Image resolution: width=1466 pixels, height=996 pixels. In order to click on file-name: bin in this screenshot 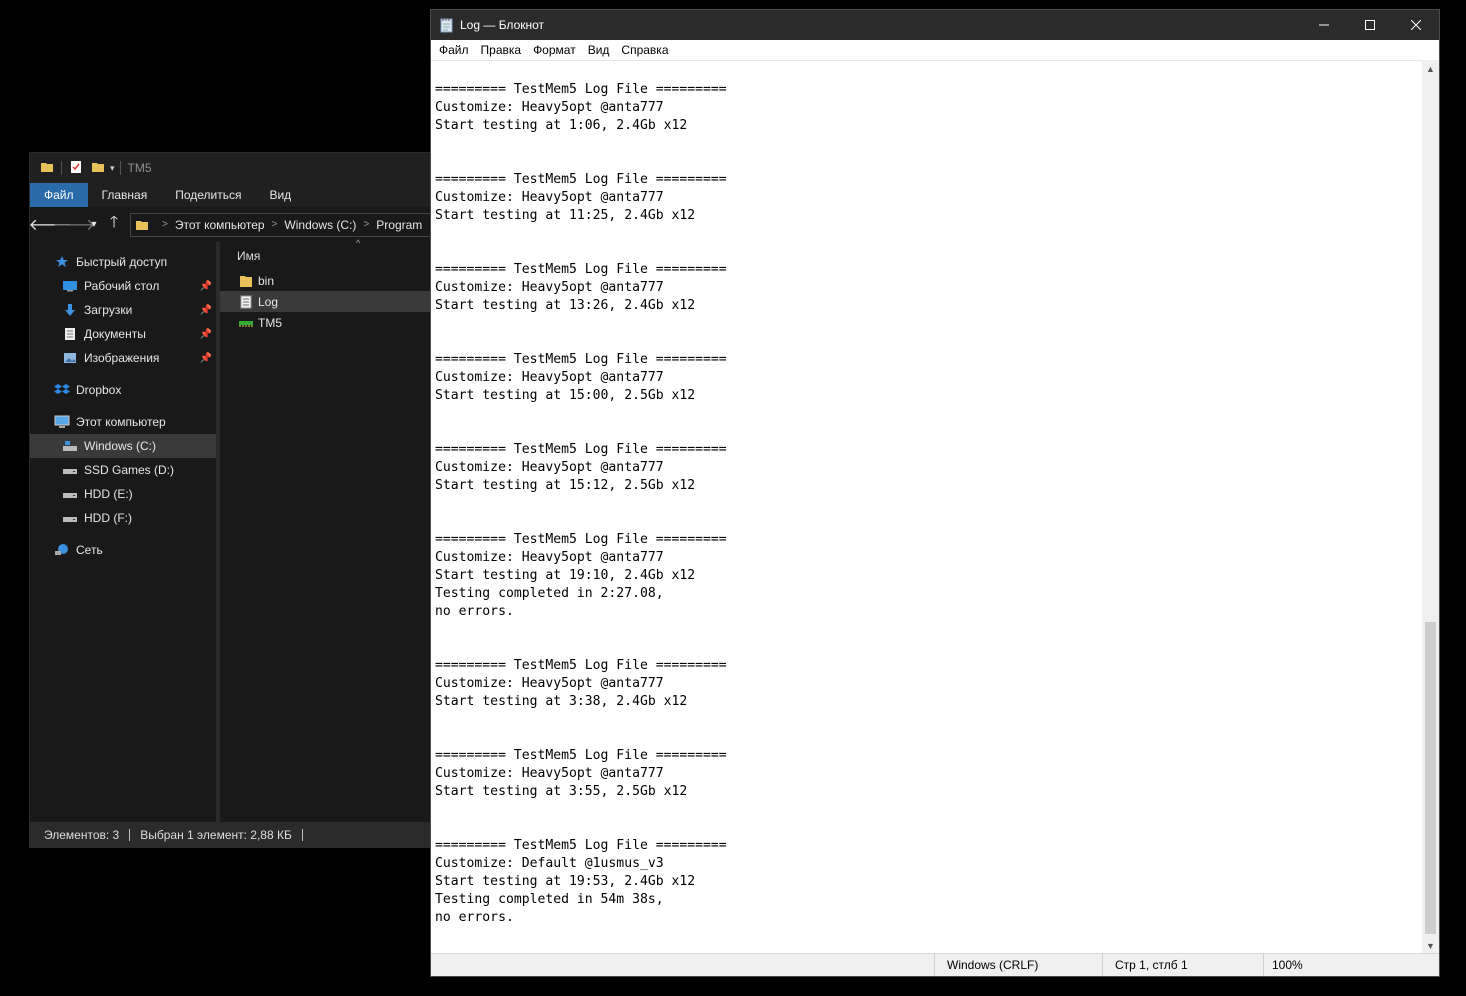, I will do `click(266, 280)`.